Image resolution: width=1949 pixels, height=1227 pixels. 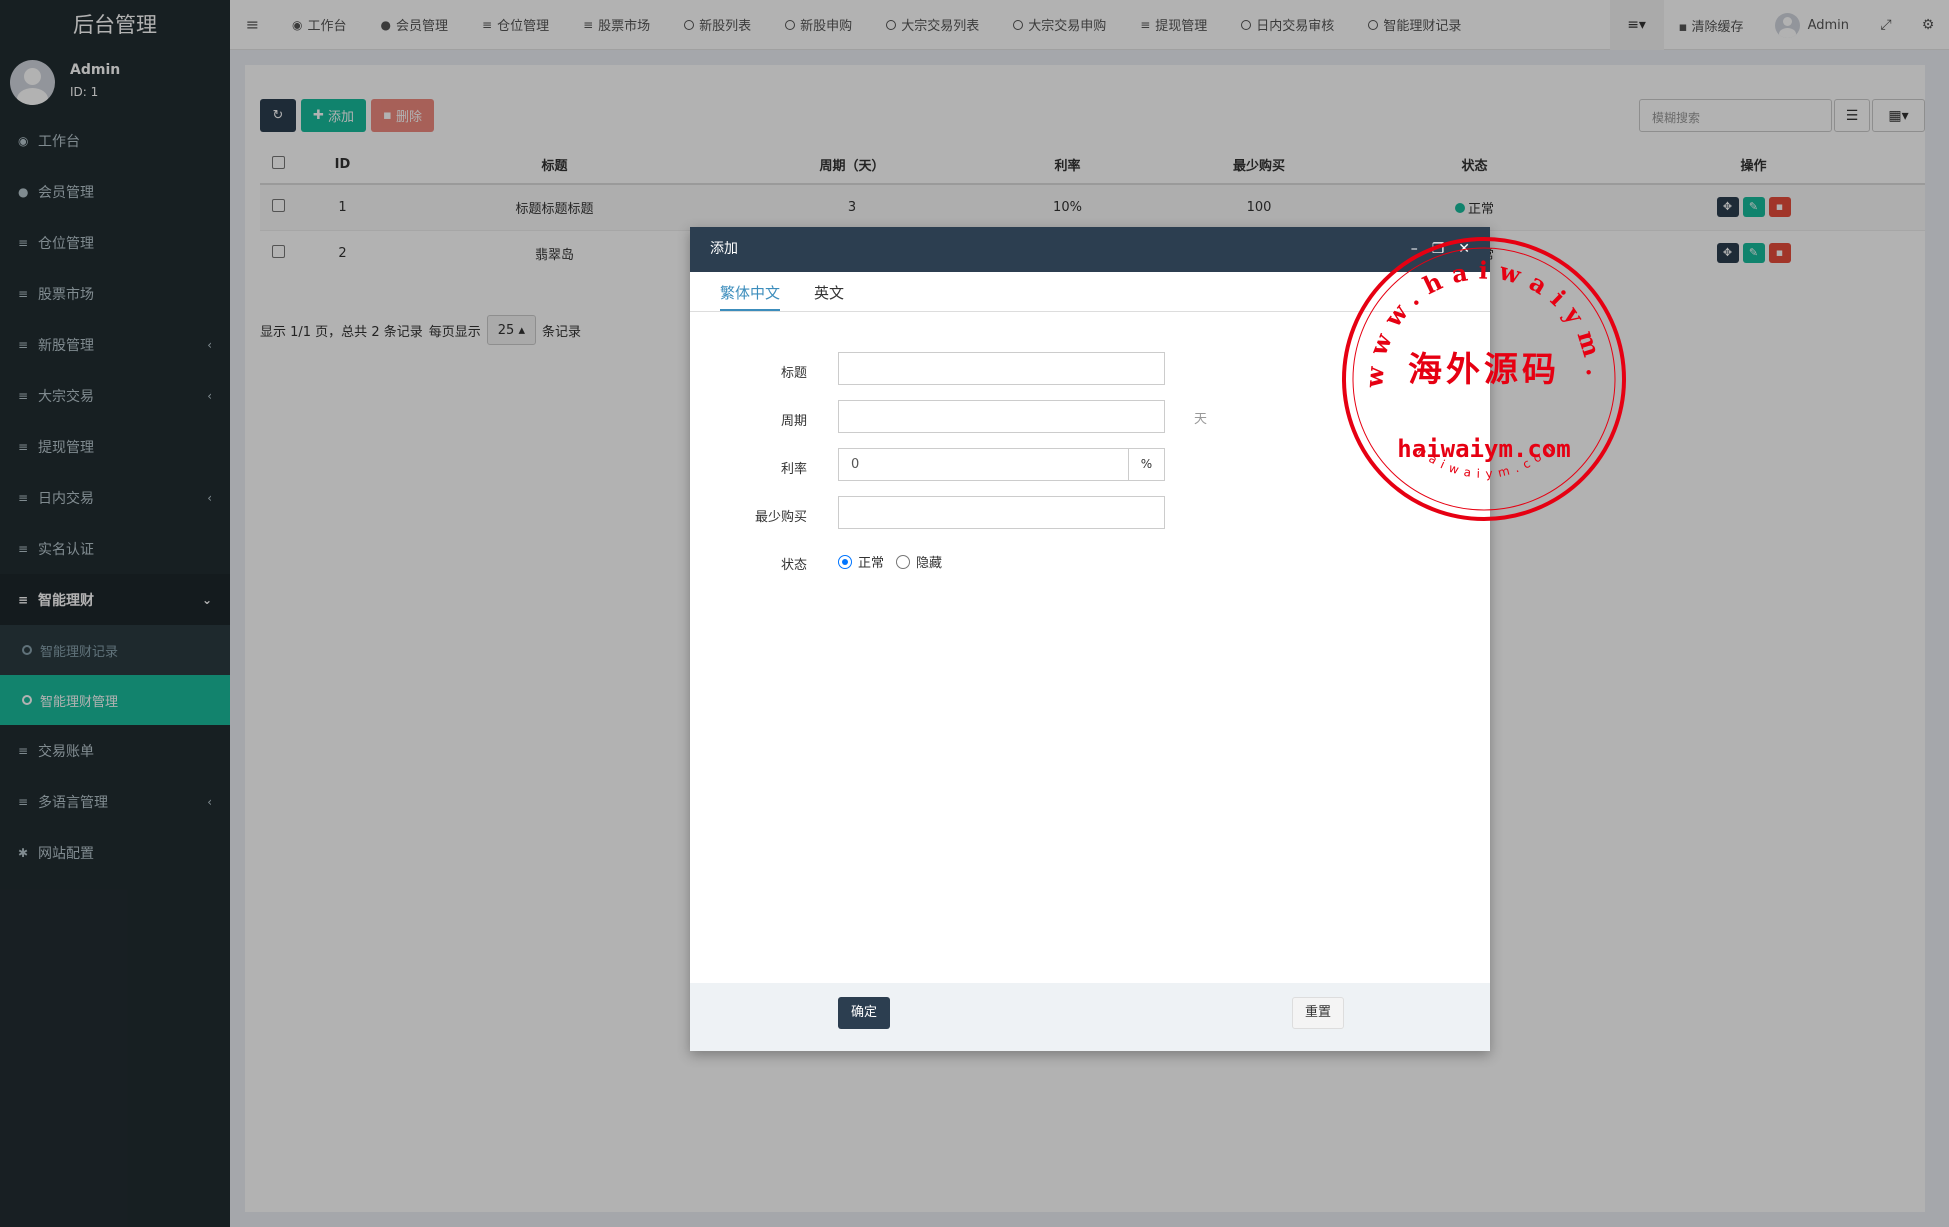 What do you see at coordinates (1090, 1017) in the screenshot?
I see `dialog-footer: 确定 重置` at bounding box center [1090, 1017].